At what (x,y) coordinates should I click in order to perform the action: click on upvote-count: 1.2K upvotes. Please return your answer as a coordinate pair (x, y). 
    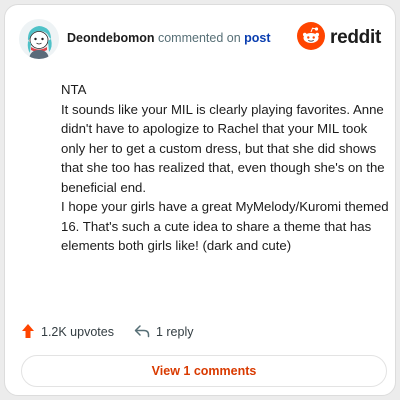
    Looking at the image, I should click on (77, 332).